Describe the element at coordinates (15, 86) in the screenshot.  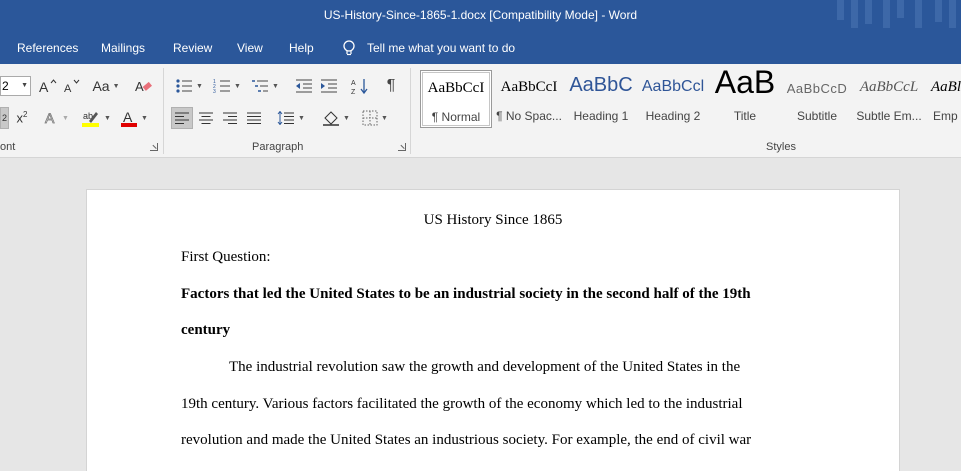
I see `font-size-select: 2 ▼` at that location.